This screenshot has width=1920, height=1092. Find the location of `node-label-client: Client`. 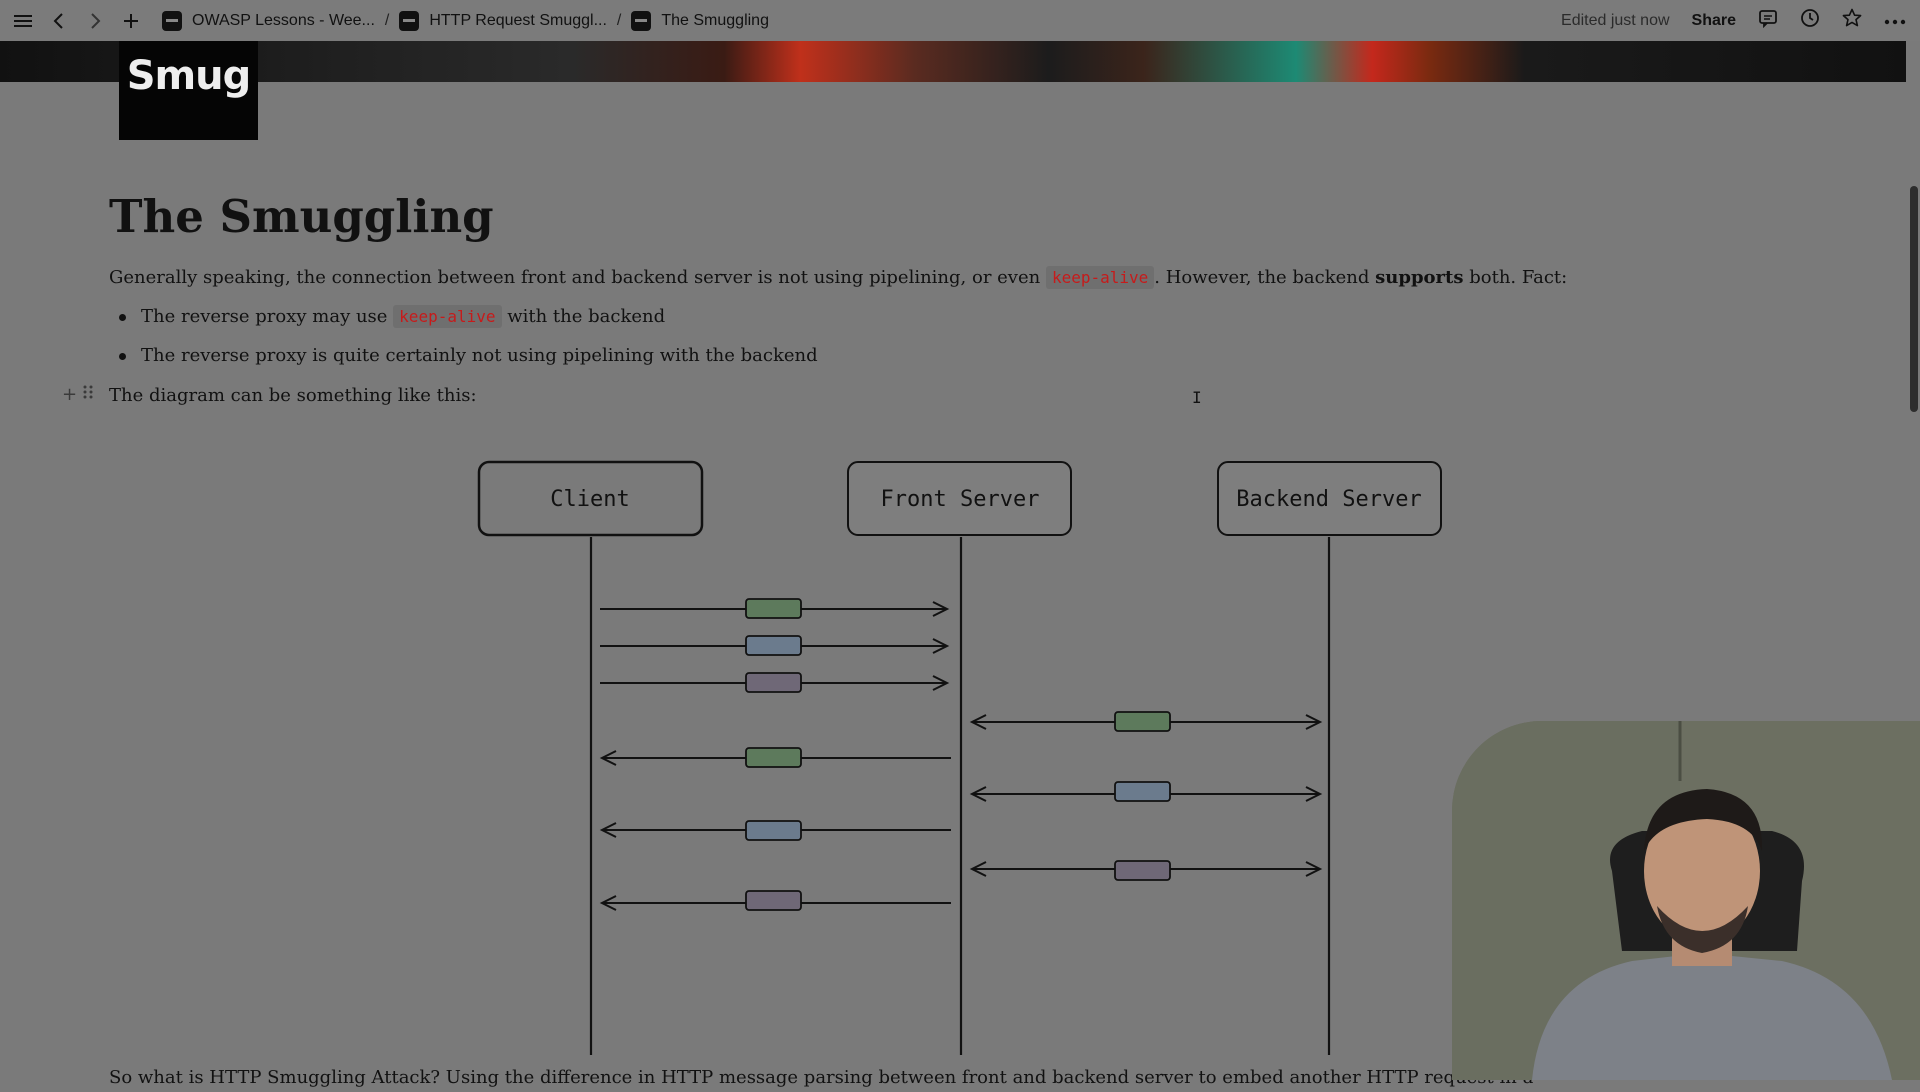

node-label-client: Client is located at coordinates (589, 499).